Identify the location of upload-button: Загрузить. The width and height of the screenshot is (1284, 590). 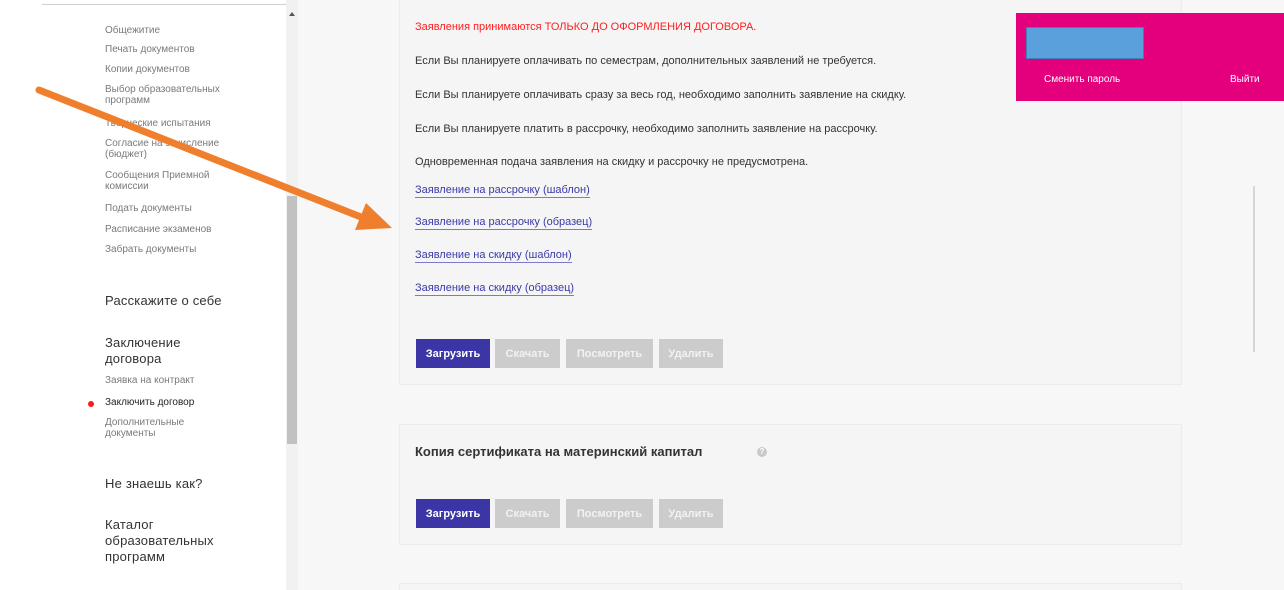
(453, 353).